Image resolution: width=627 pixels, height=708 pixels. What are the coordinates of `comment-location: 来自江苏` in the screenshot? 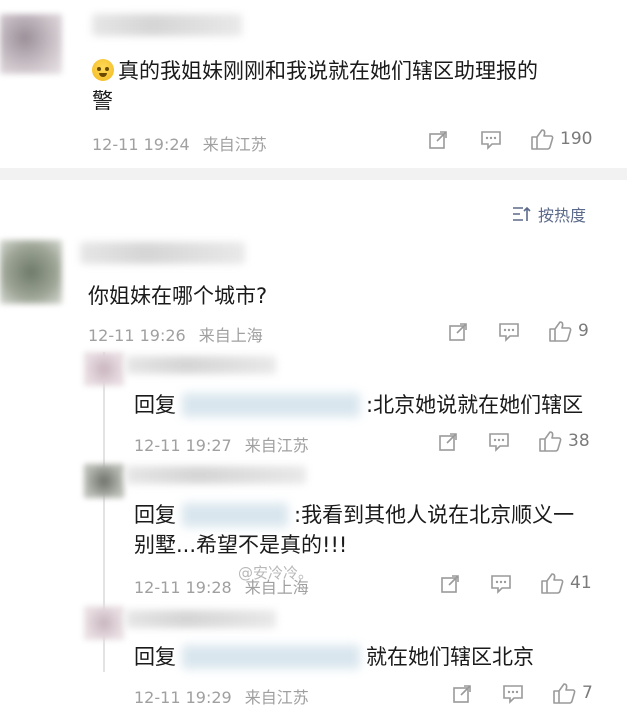 It's located at (234, 144).